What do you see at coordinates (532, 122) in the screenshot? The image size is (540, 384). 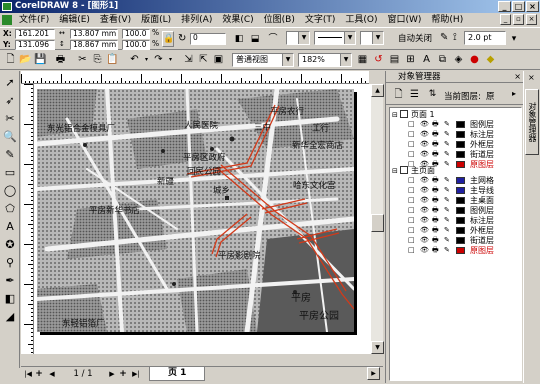 I see `object-manager-tab: 对象管理器` at bounding box center [532, 122].